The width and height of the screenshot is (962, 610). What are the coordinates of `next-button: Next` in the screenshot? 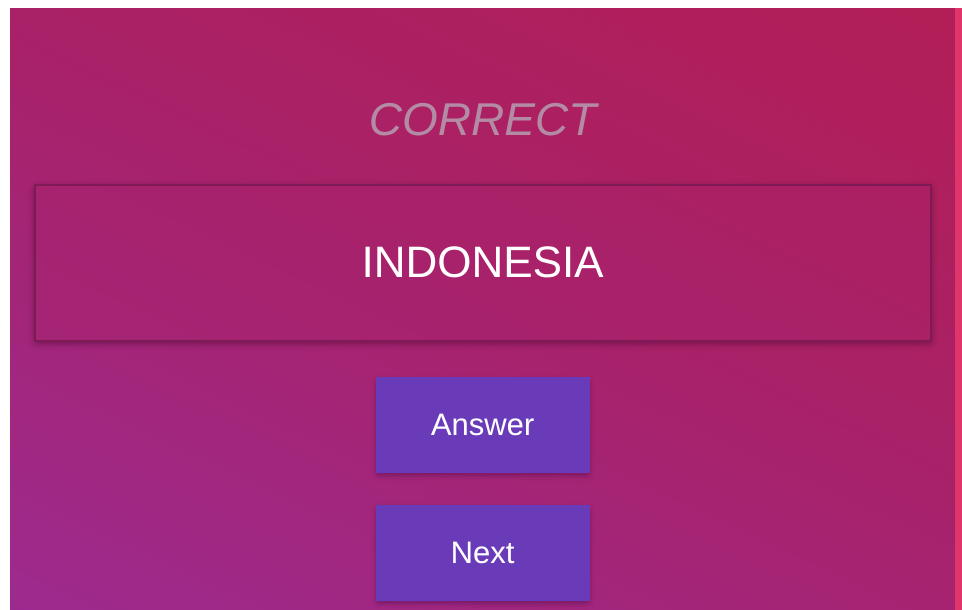 It's located at (483, 553).